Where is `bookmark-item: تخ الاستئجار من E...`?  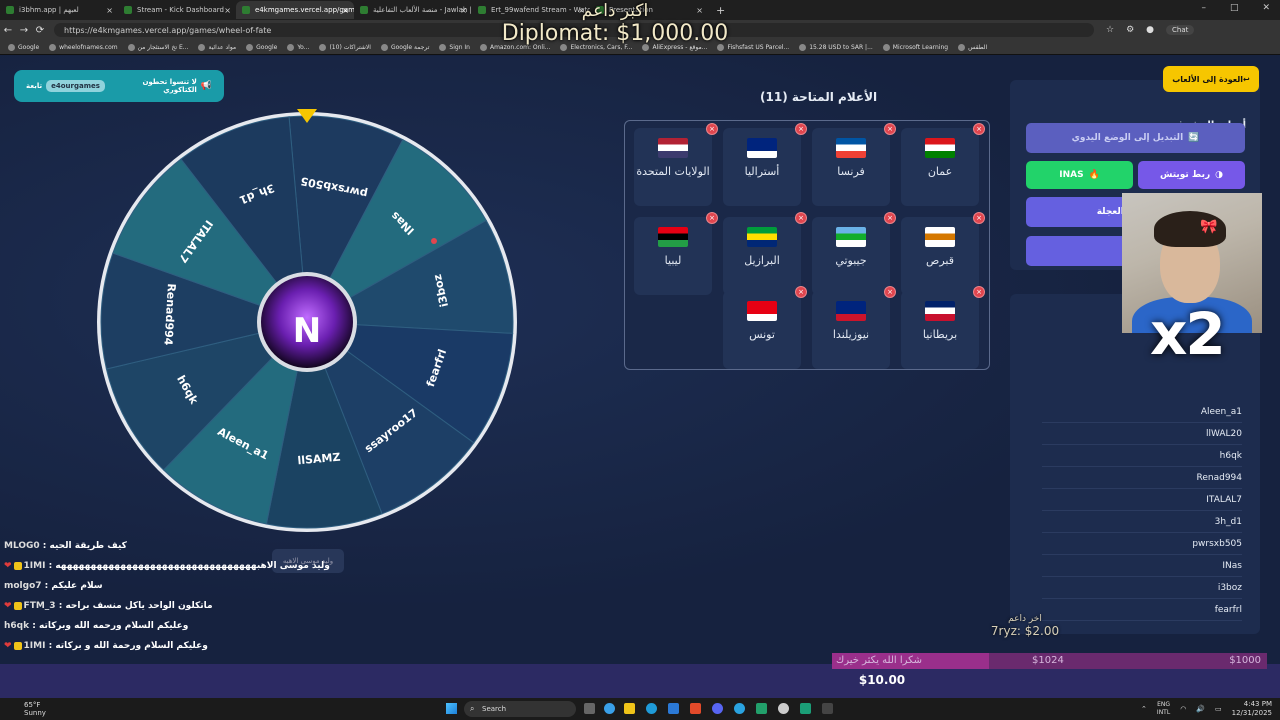
bookmark-item: تخ الاستئجار من E... is located at coordinates (157, 47).